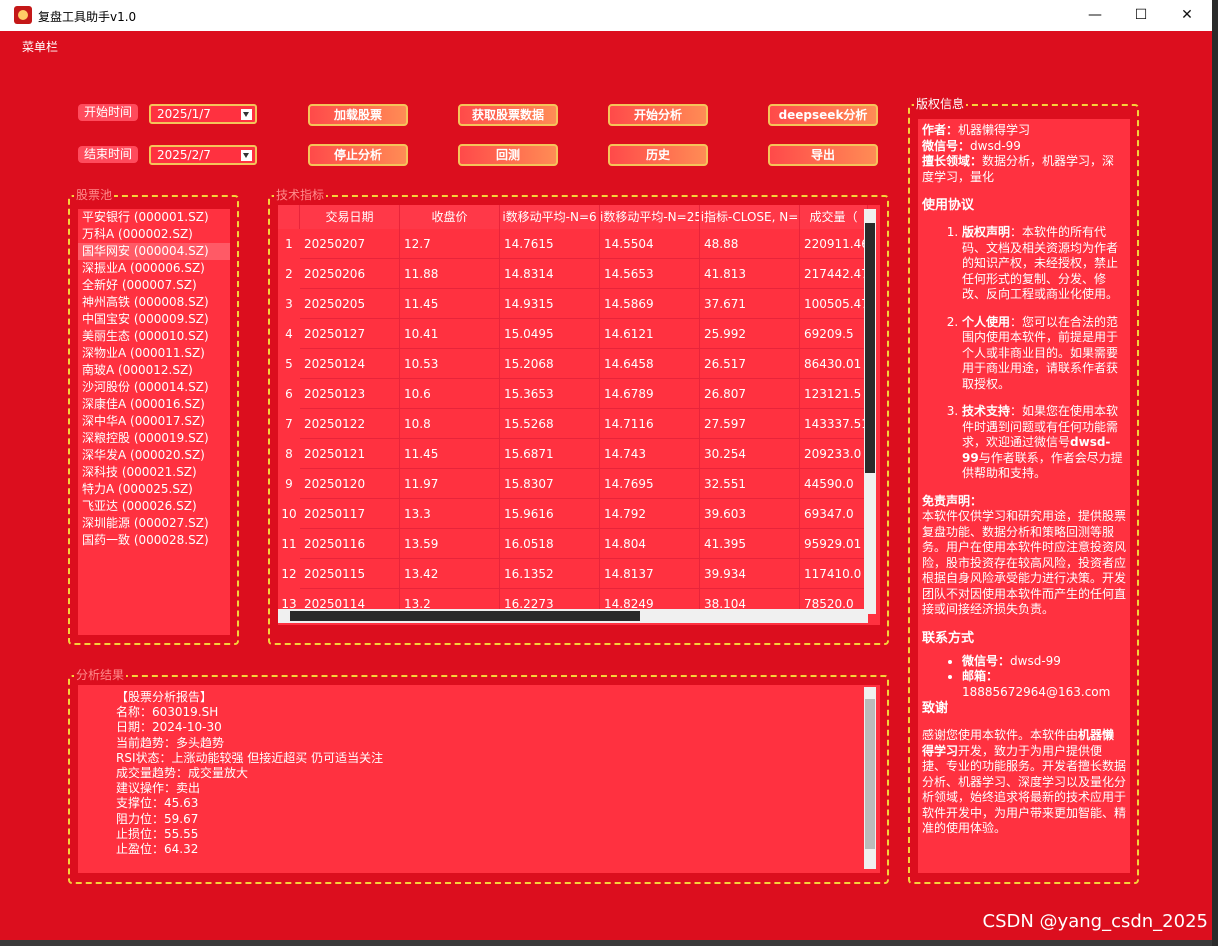 This screenshot has width=1218, height=946. I want to click on list-item: 深物业A (000011.SZ), so click(154, 353).